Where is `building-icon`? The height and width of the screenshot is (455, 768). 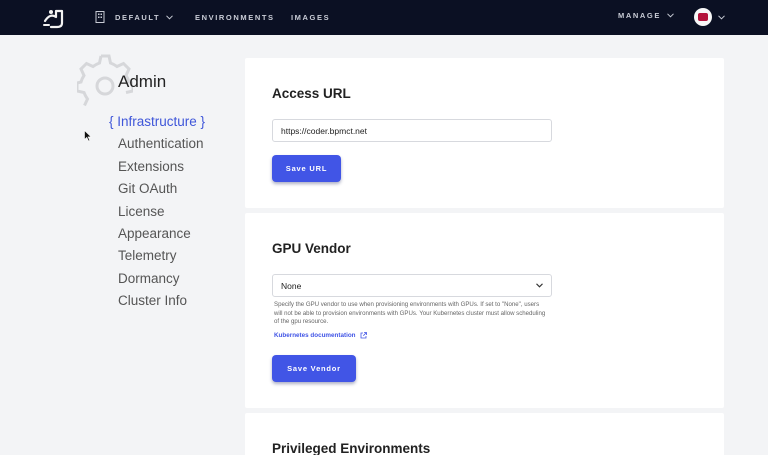 building-icon is located at coordinates (100, 17).